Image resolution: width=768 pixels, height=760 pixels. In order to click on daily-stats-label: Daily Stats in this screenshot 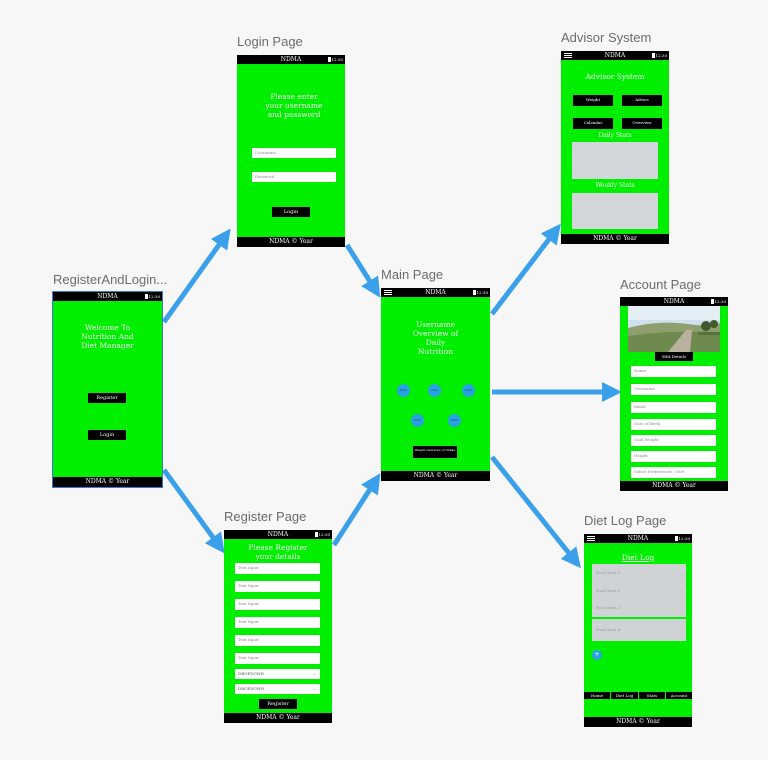, I will do `click(615, 135)`.